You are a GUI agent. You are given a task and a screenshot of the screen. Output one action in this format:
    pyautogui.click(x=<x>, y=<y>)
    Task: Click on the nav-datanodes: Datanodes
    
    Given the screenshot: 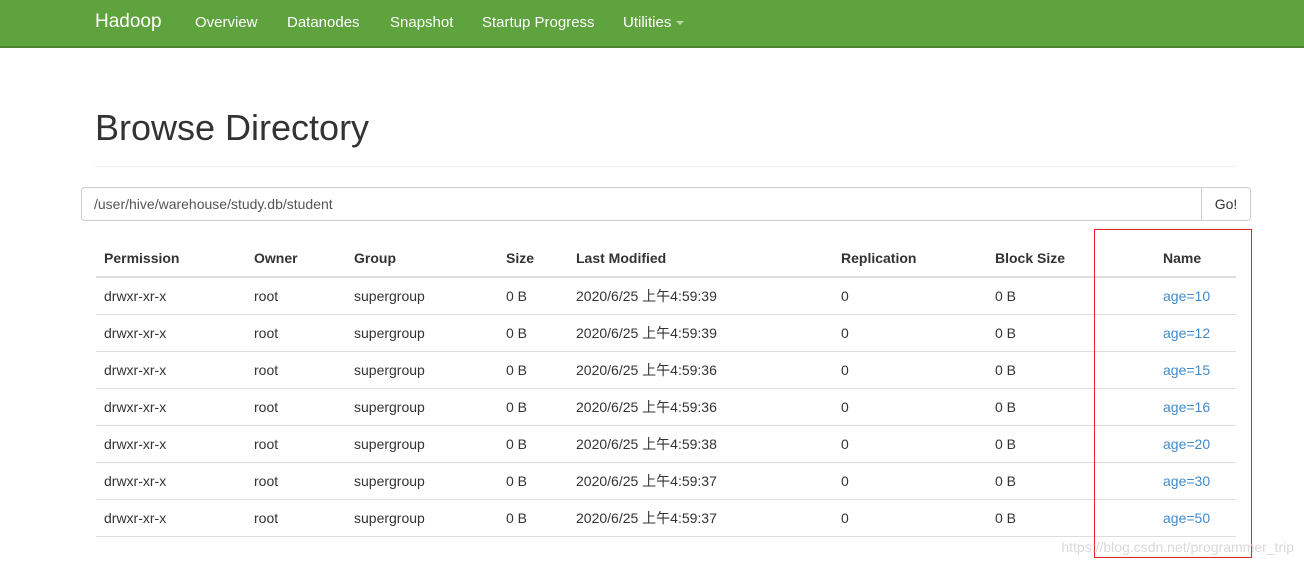 What is the action you would take?
    pyautogui.click(x=323, y=22)
    